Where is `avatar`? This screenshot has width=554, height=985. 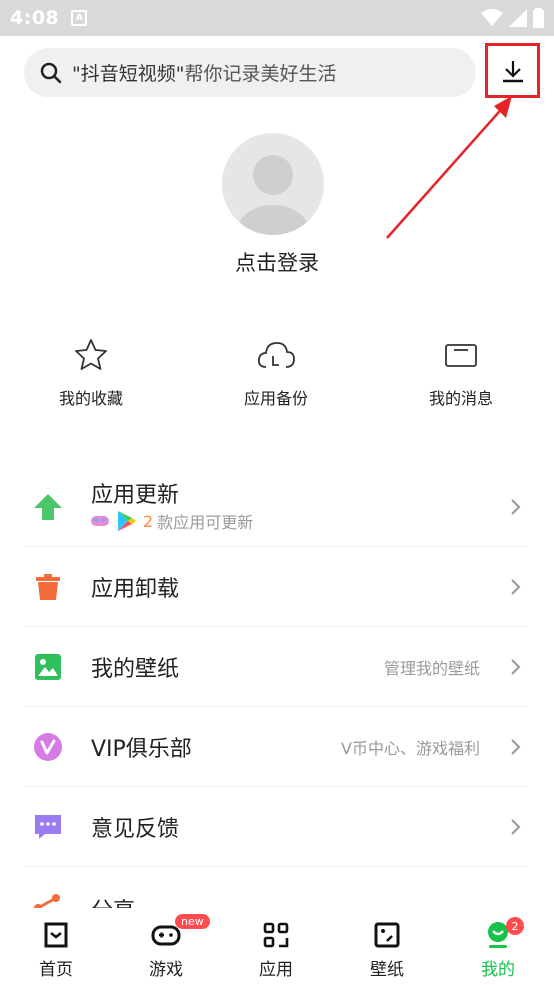
avatar is located at coordinates (273, 184).